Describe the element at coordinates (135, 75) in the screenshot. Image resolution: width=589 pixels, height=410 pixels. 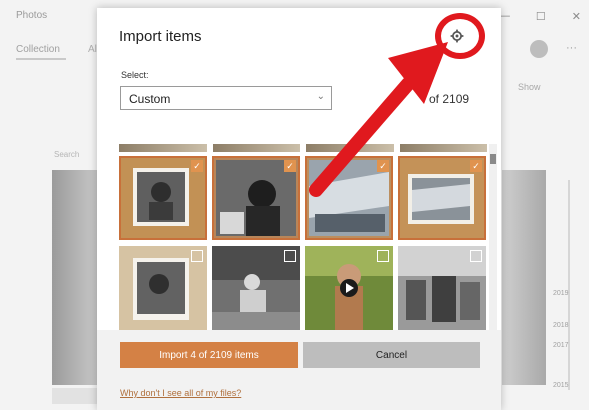
I see `select-label: Select:` at that location.